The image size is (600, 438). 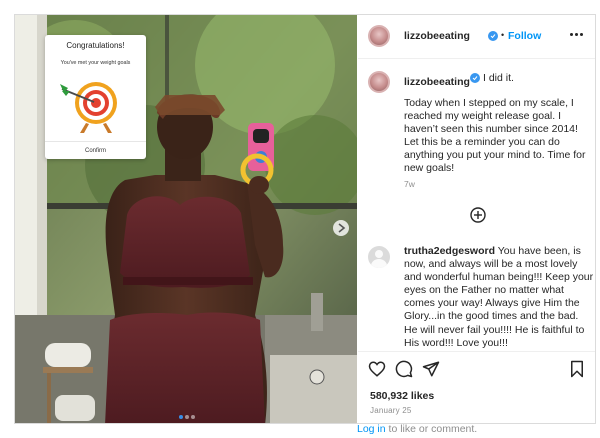 What do you see at coordinates (88, 107) in the screenshot?
I see `target-arrow-icon` at bounding box center [88, 107].